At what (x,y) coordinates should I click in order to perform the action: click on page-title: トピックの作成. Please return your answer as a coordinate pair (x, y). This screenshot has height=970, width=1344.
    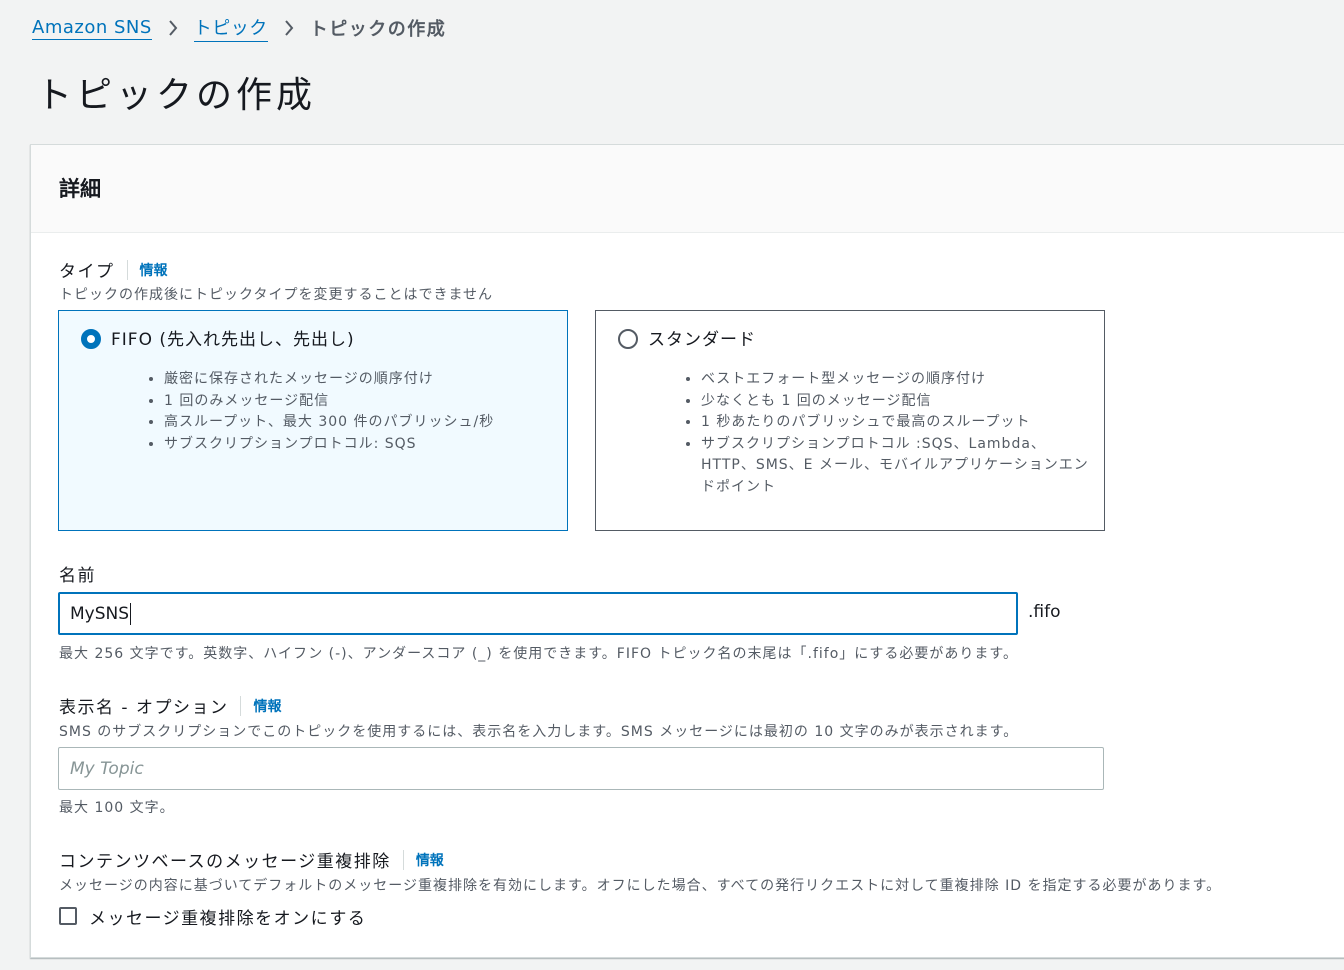
    Looking at the image, I should click on (176, 95).